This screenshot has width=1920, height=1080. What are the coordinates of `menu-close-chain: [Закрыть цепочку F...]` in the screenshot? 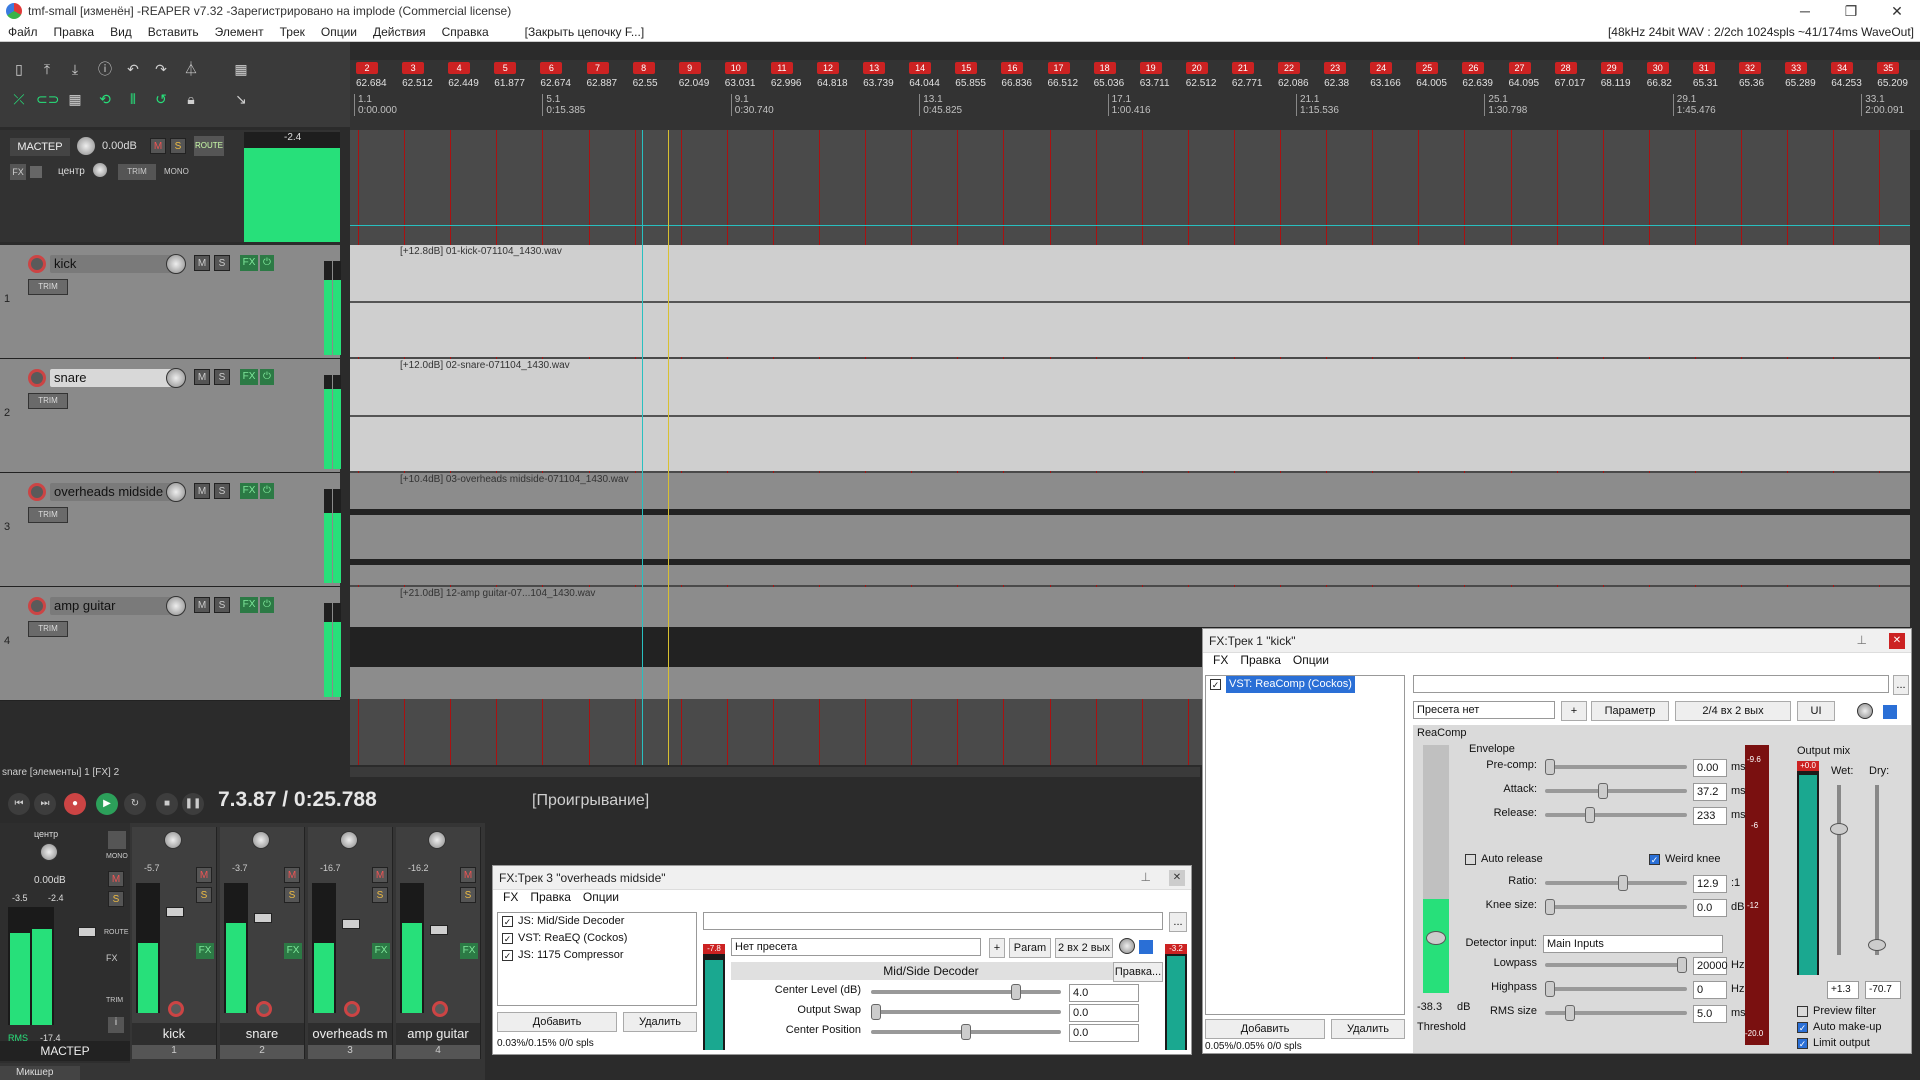 It's located at (585, 32).